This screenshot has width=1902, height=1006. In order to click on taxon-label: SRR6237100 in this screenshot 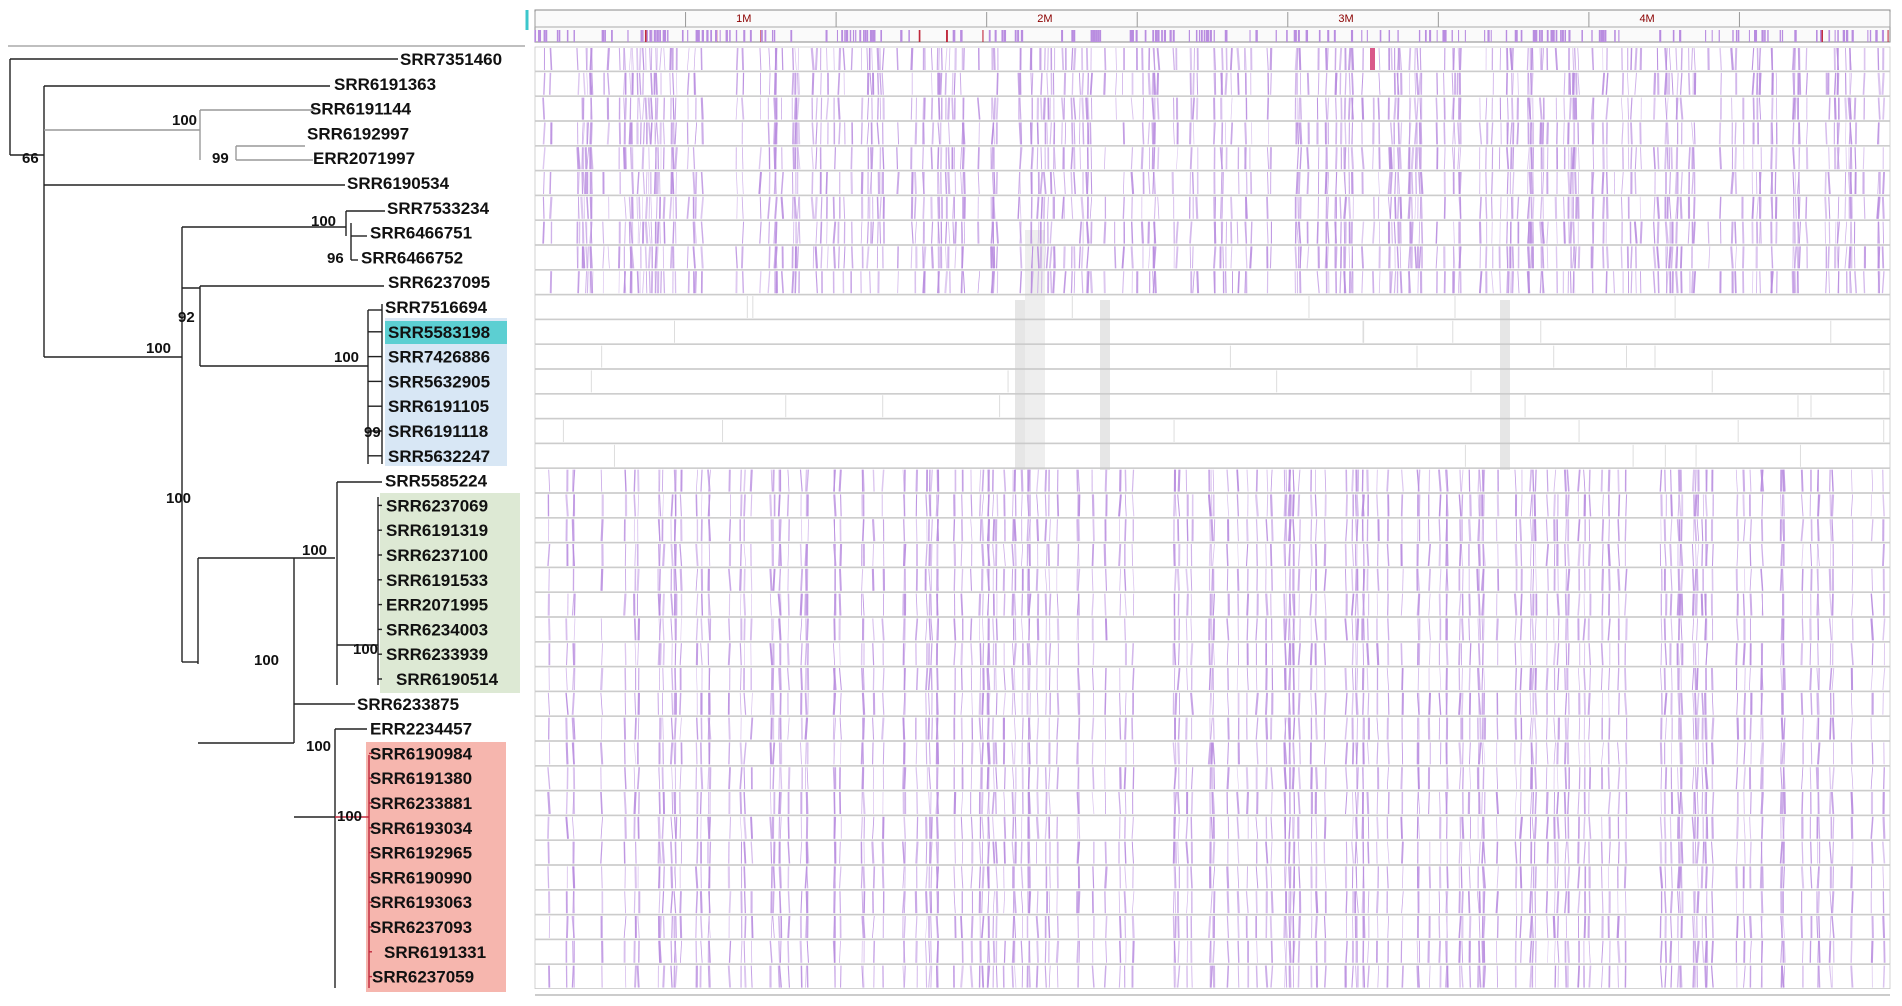, I will do `click(437, 555)`.